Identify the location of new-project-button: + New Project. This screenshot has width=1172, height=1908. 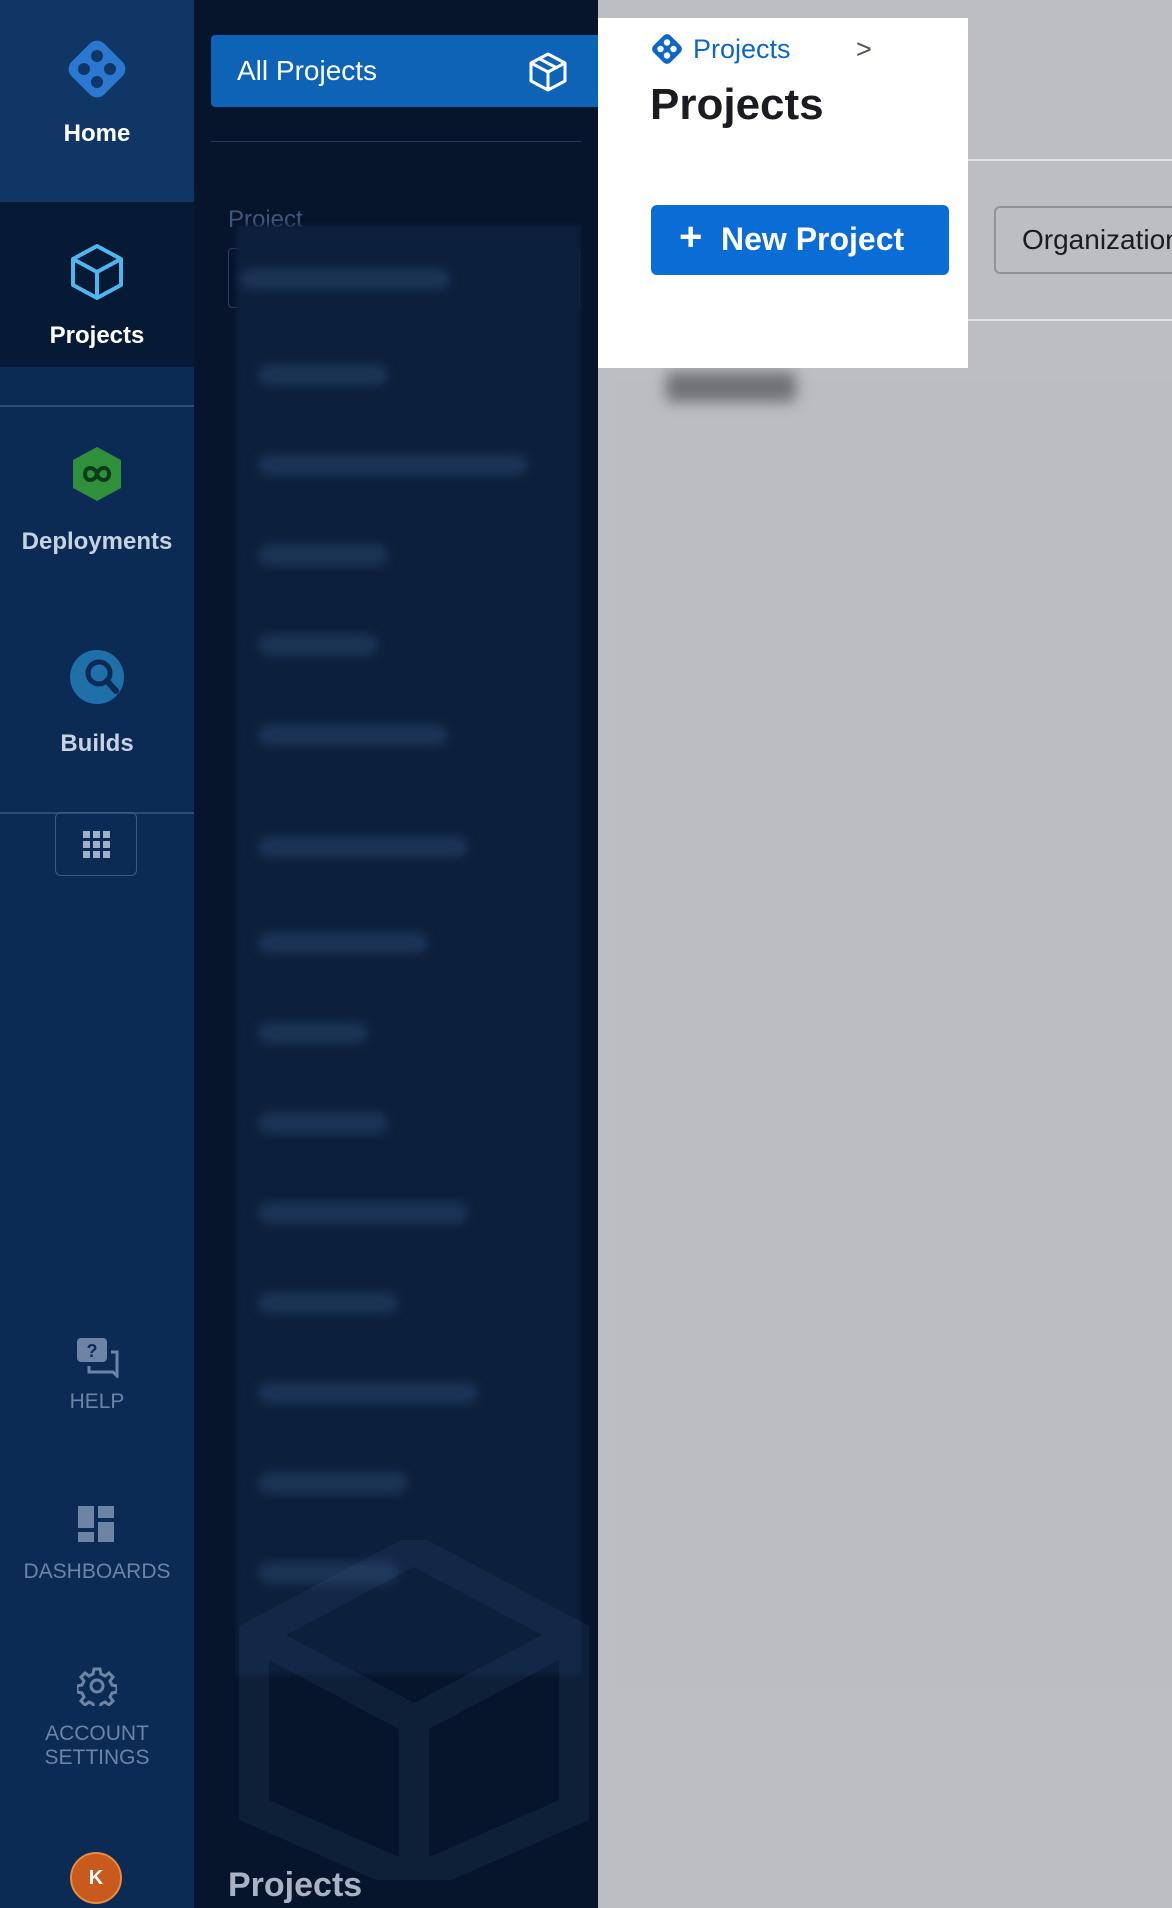
(800, 240).